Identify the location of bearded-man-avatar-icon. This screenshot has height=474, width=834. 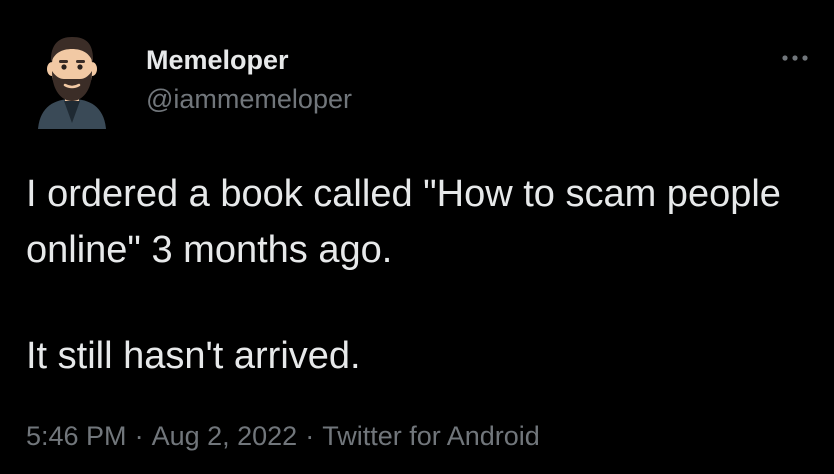
(72, 83).